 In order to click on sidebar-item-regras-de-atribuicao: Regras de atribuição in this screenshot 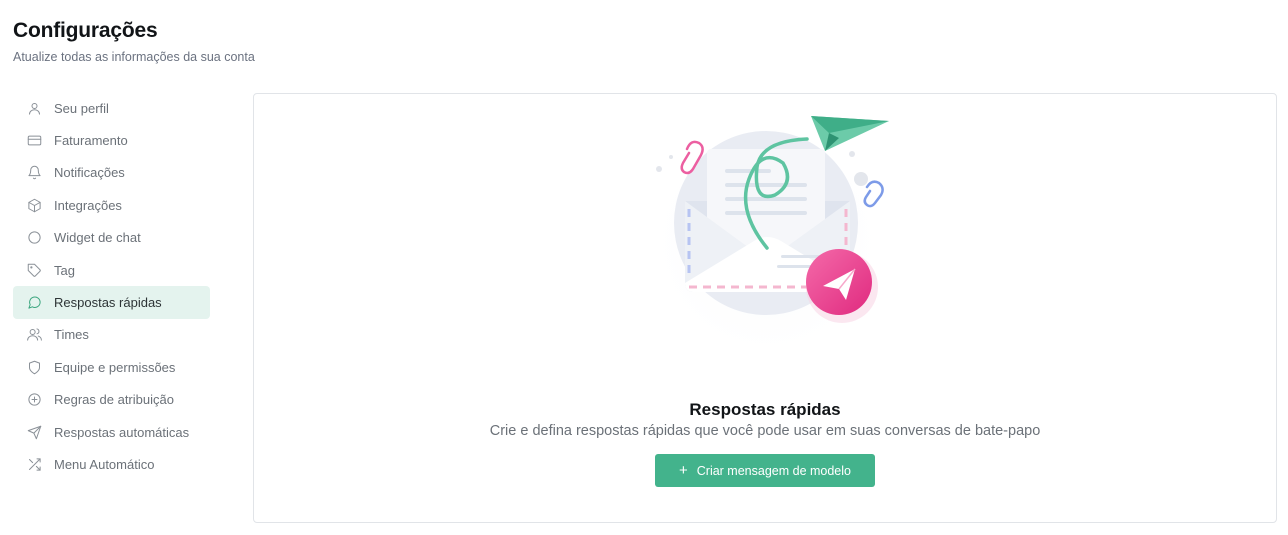, I will do `click(111, 400)`.